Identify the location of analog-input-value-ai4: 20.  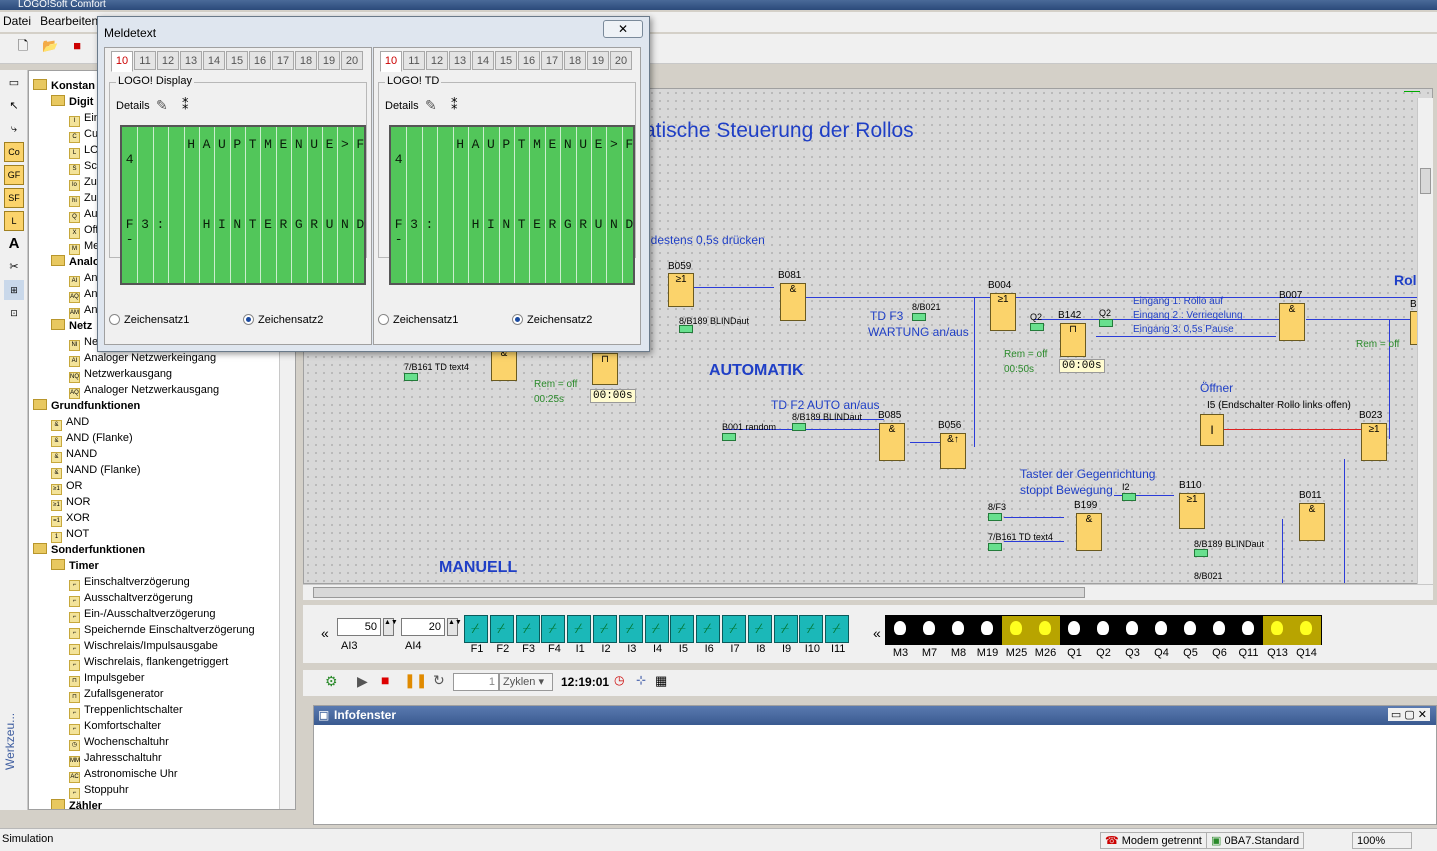
(423, 627).